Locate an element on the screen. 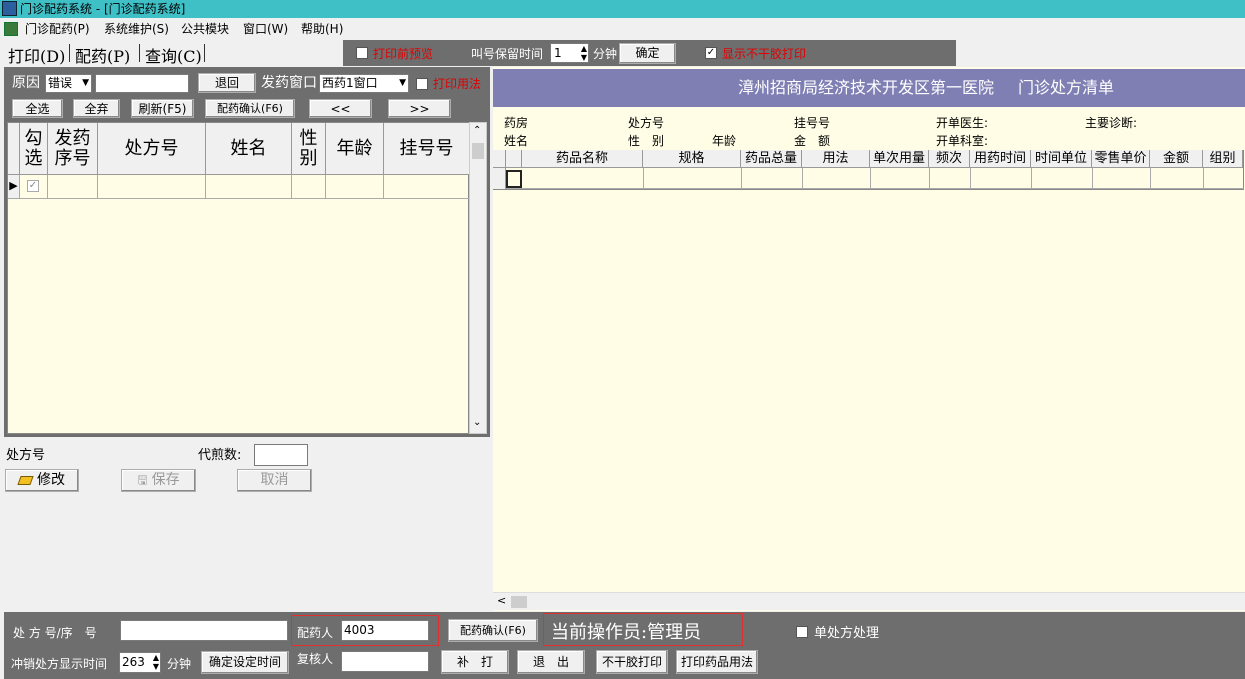  exit-button: 退 出 is located at coordinates (551, 662).